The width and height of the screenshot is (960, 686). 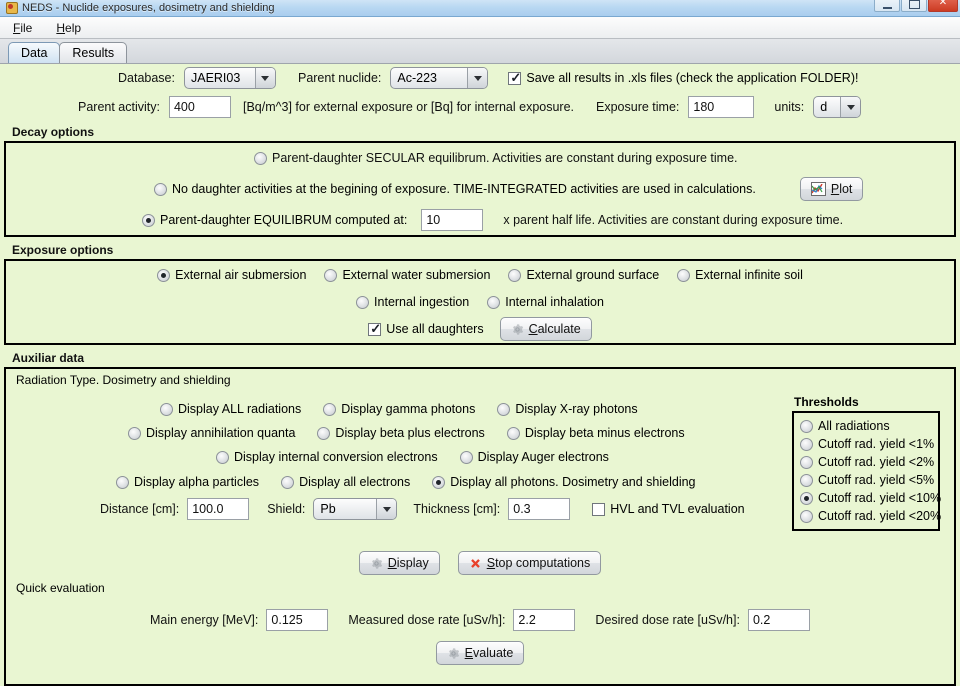 I want to click on threshold-option-all: All radiations, so click(x=866, y=426).